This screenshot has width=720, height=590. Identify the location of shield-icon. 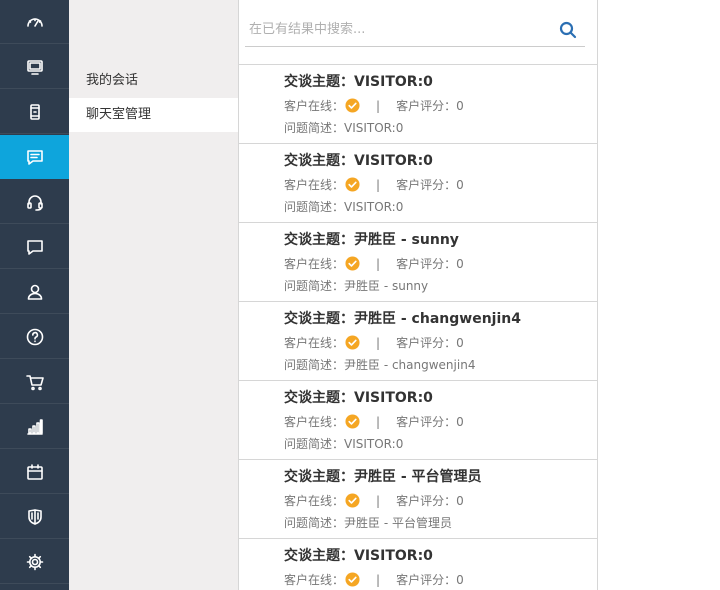
(35, 517).